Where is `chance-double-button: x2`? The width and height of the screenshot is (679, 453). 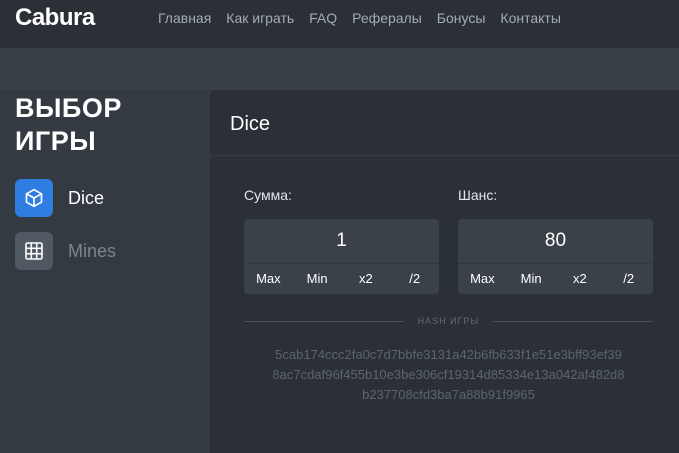 chance-double-button: x2 is located at coordinates (580, 279).